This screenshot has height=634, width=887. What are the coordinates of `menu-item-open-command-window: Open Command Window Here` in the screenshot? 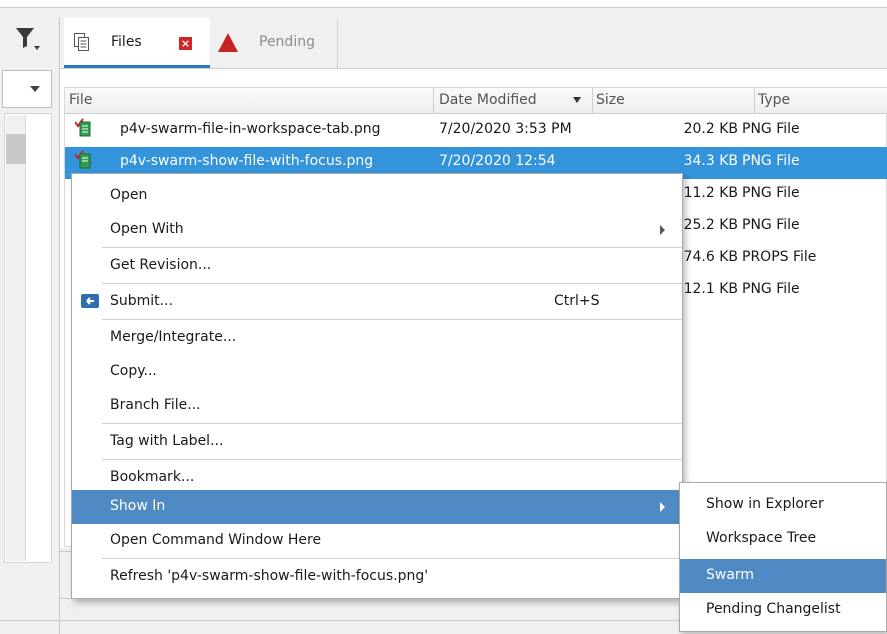 It's located at (377, 541).